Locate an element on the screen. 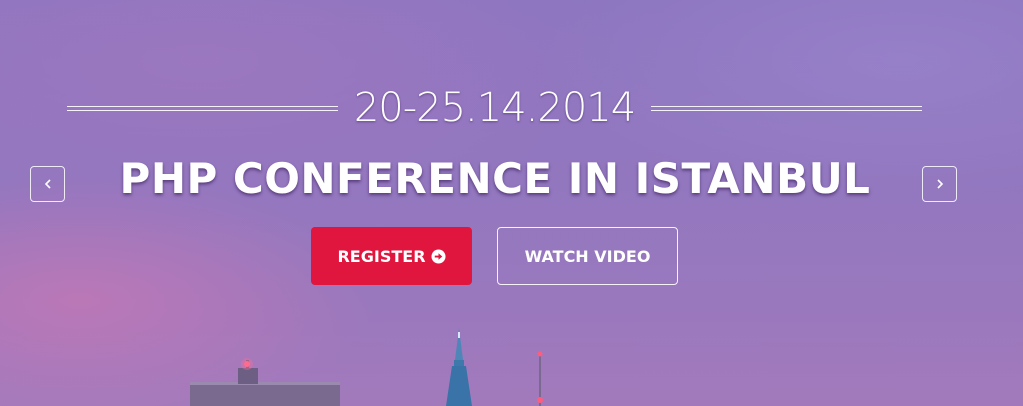 This screenshot has height=406, width=1023. register-button: REGISTER is located at coordinates (391, 256).